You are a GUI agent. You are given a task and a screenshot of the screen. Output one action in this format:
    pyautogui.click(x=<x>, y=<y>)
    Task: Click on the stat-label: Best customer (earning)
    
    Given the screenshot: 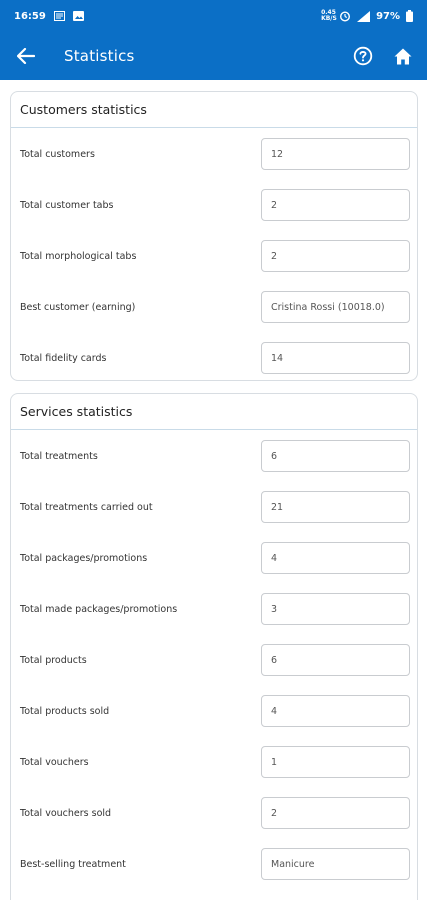 What is the action you would take?
    pyautogui.click(x=78, y=307)
    